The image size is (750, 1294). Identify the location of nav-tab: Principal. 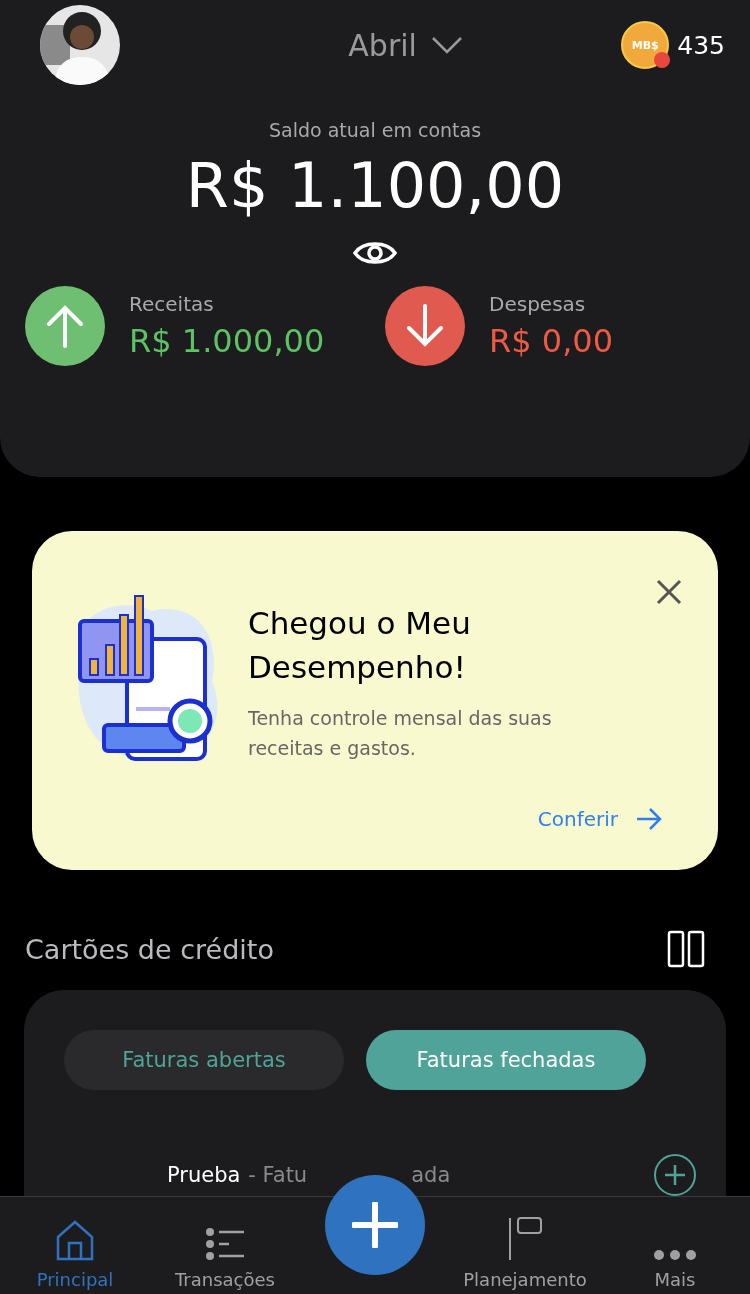
(75, 1245).